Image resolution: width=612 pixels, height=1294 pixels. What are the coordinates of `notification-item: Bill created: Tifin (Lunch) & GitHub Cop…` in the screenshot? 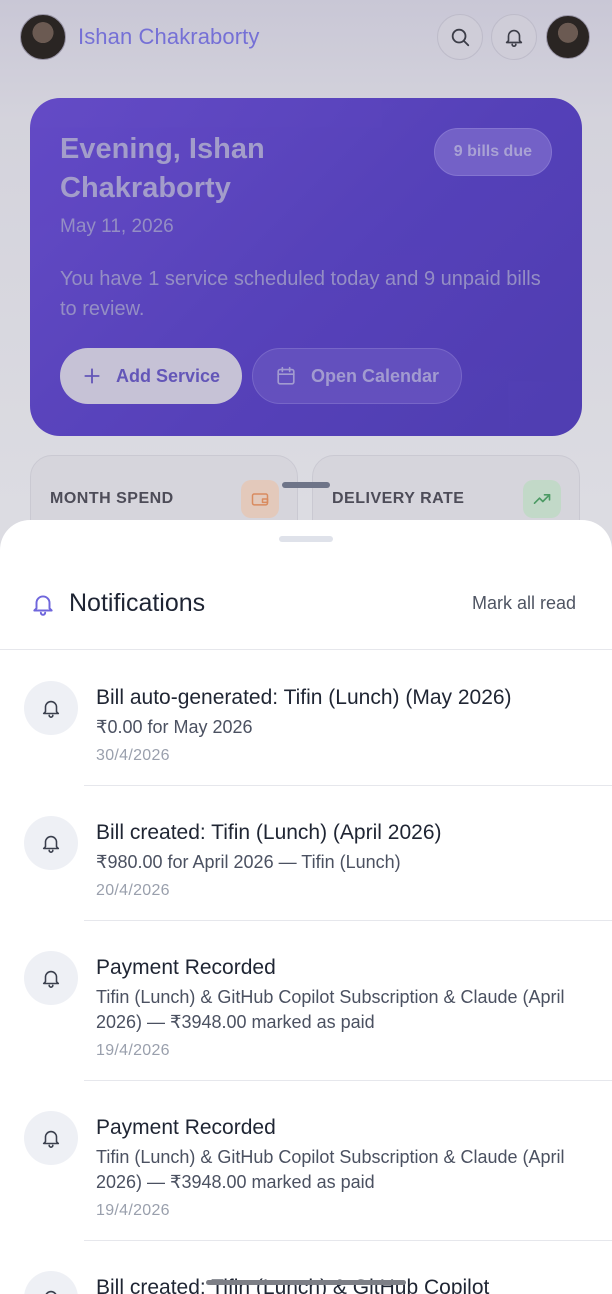 It's located at (318, 1267).